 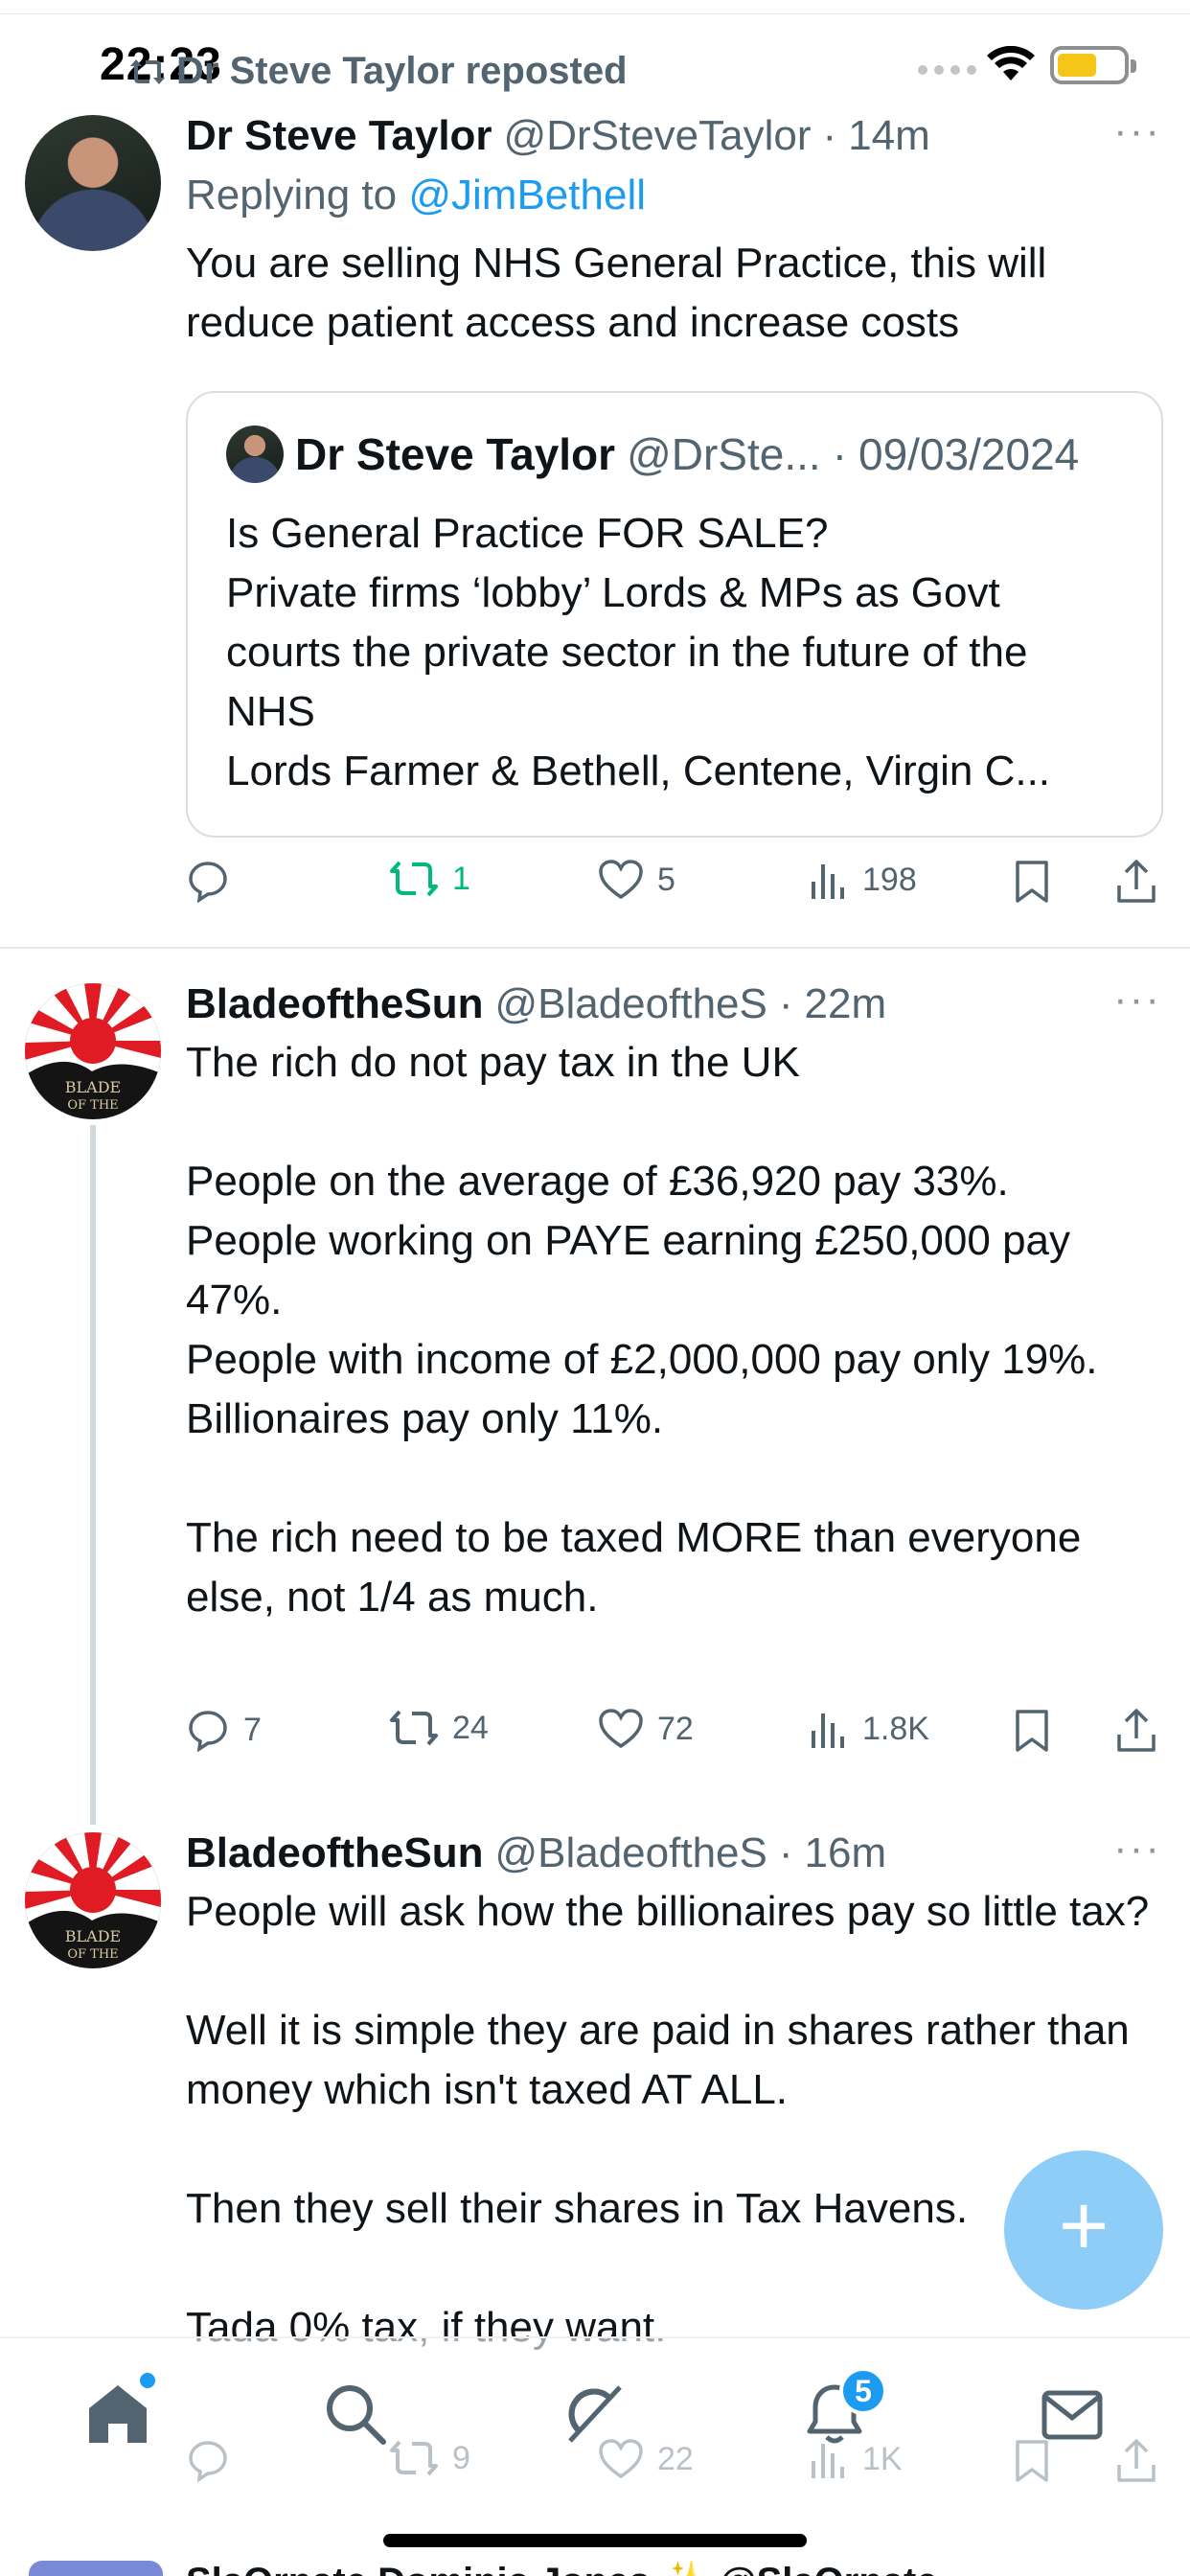 I want to click on like-count: 72, so click(x=676, y=1728).